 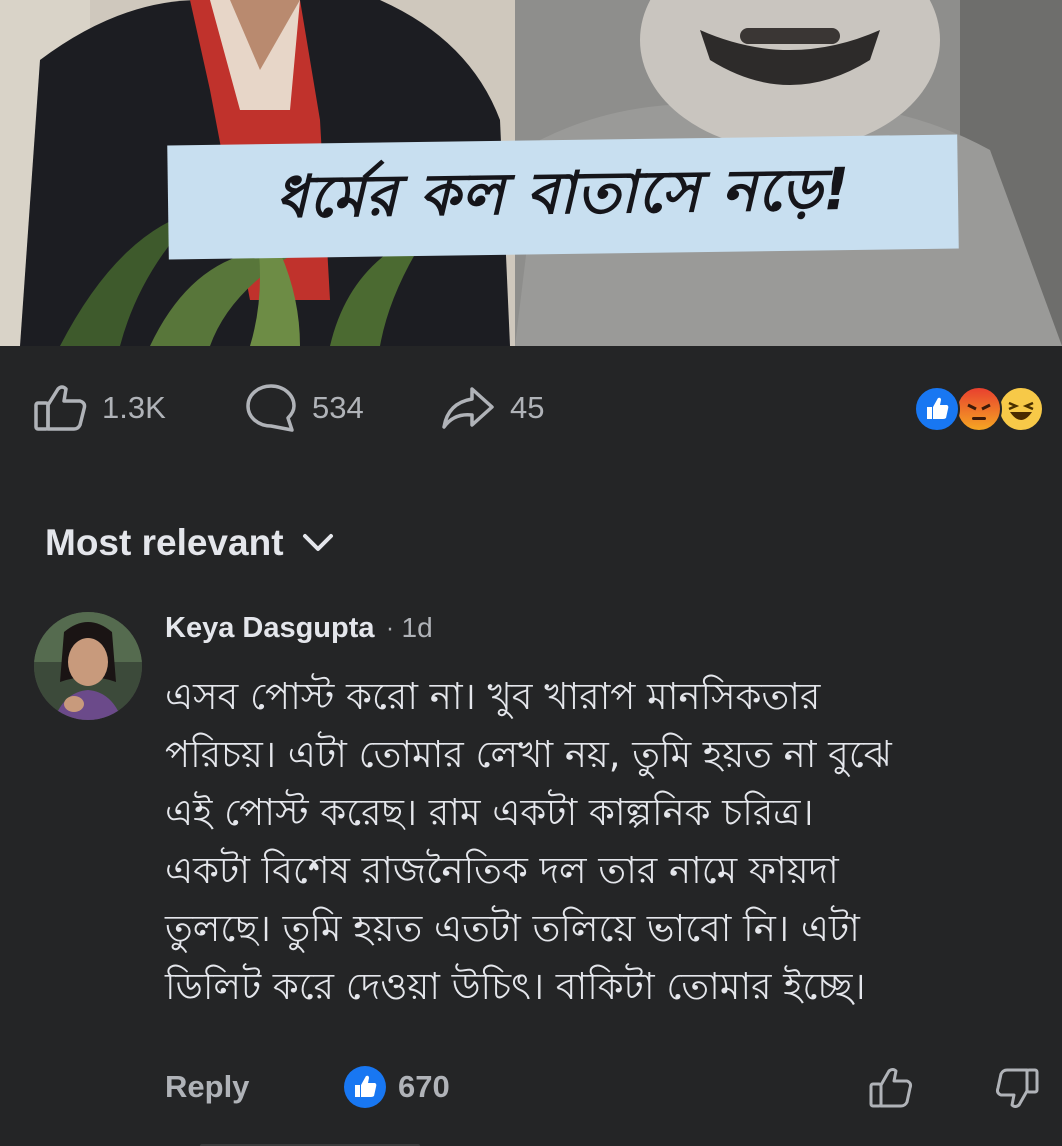 What do you see at coordinates (164, 542) in the screenshot?
I see `sort-label: Most relevant` at bounding box center [164, 542].